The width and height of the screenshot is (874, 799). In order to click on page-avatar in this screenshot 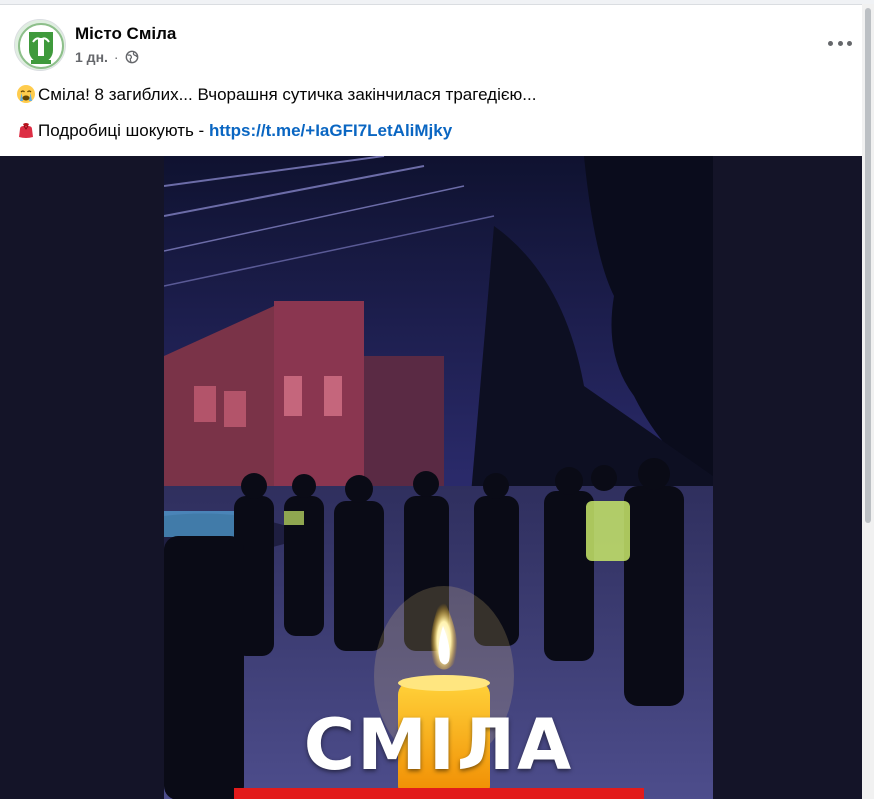, I will do `click(40, 45)`.